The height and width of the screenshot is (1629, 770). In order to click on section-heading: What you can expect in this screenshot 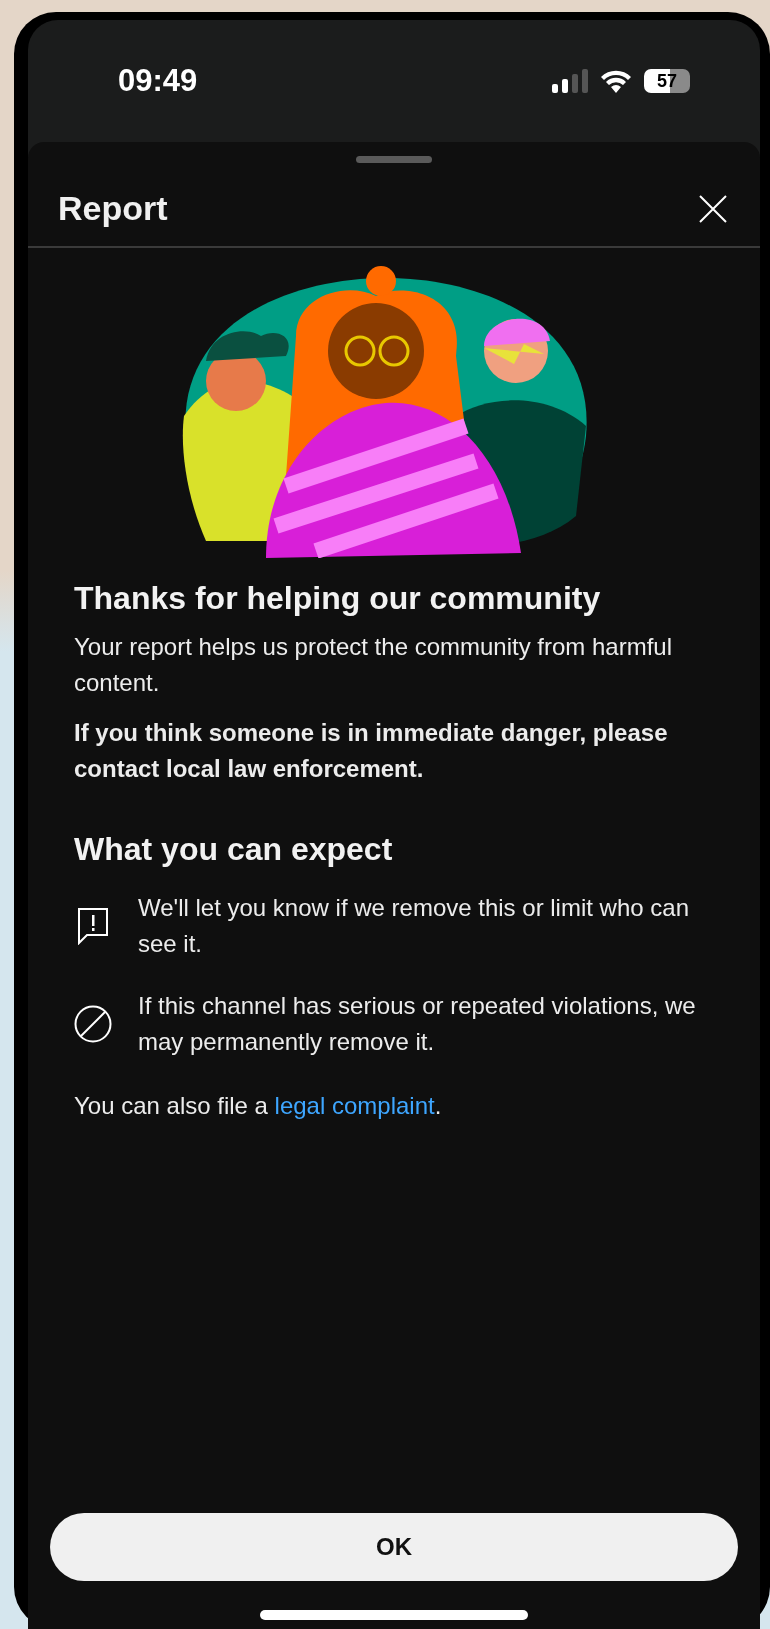, I will do `click(234, 849)`.